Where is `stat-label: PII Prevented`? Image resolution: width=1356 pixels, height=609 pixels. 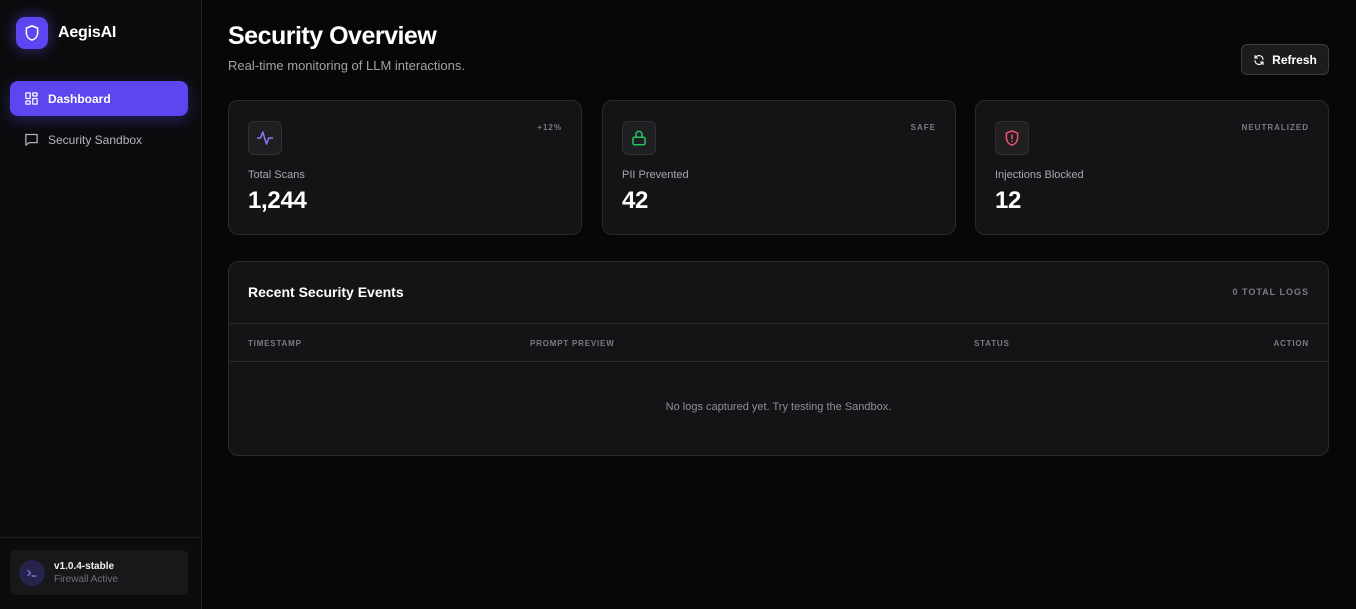
stat-label: PII Prevented is located at coordinates (655, 175).